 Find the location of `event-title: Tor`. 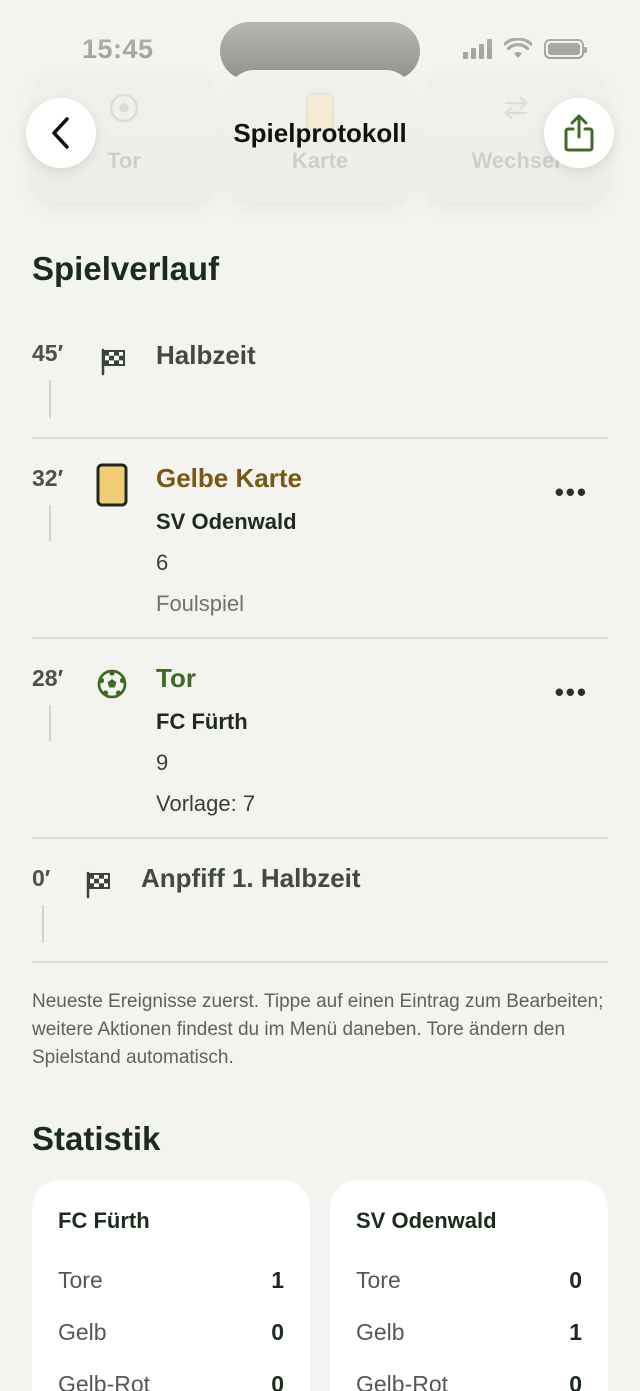

event-title: Tor is located at coordinates (176, 678).